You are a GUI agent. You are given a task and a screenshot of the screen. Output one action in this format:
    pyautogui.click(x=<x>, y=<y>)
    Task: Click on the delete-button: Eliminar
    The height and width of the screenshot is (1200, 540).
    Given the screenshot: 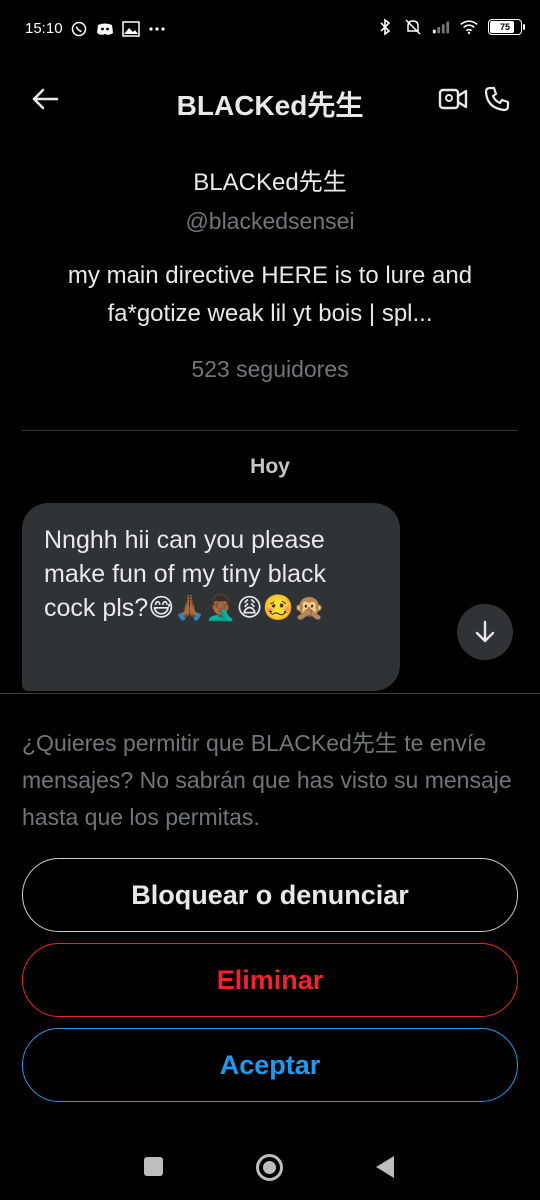 What is the action you would take?
    pyautogui.click(x=270, y=980)
    